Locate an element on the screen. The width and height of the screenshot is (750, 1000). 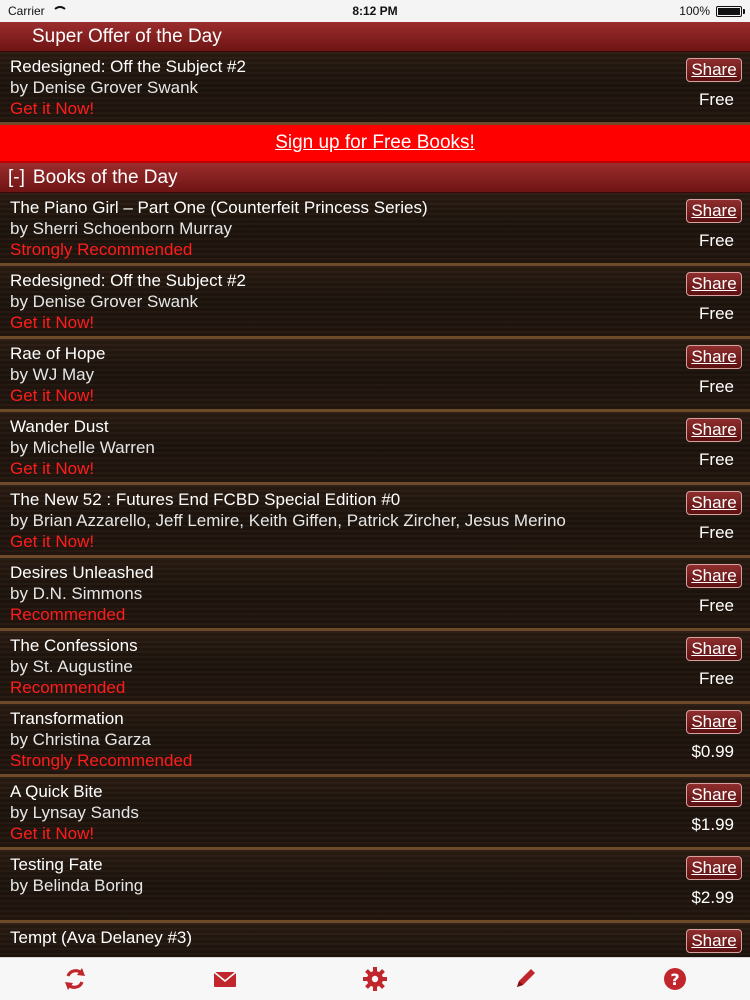
status-time: 8:12 PM is located at coordinates (375, 11).